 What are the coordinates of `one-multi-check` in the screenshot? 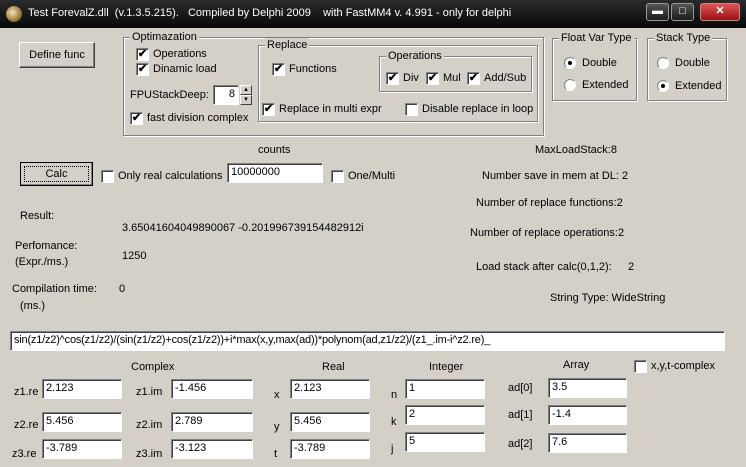 It's located at (337, 176).